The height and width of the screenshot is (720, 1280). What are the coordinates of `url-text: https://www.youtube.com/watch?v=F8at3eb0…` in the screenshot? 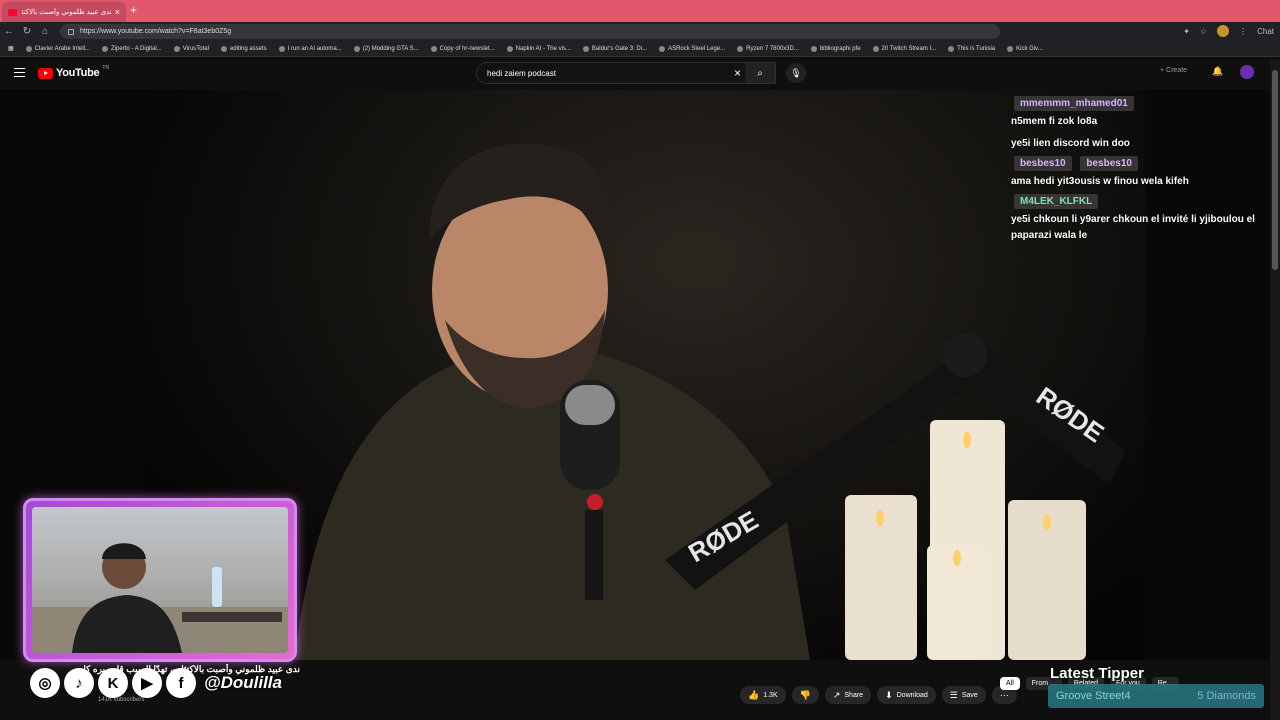 It's located at (156, 31).